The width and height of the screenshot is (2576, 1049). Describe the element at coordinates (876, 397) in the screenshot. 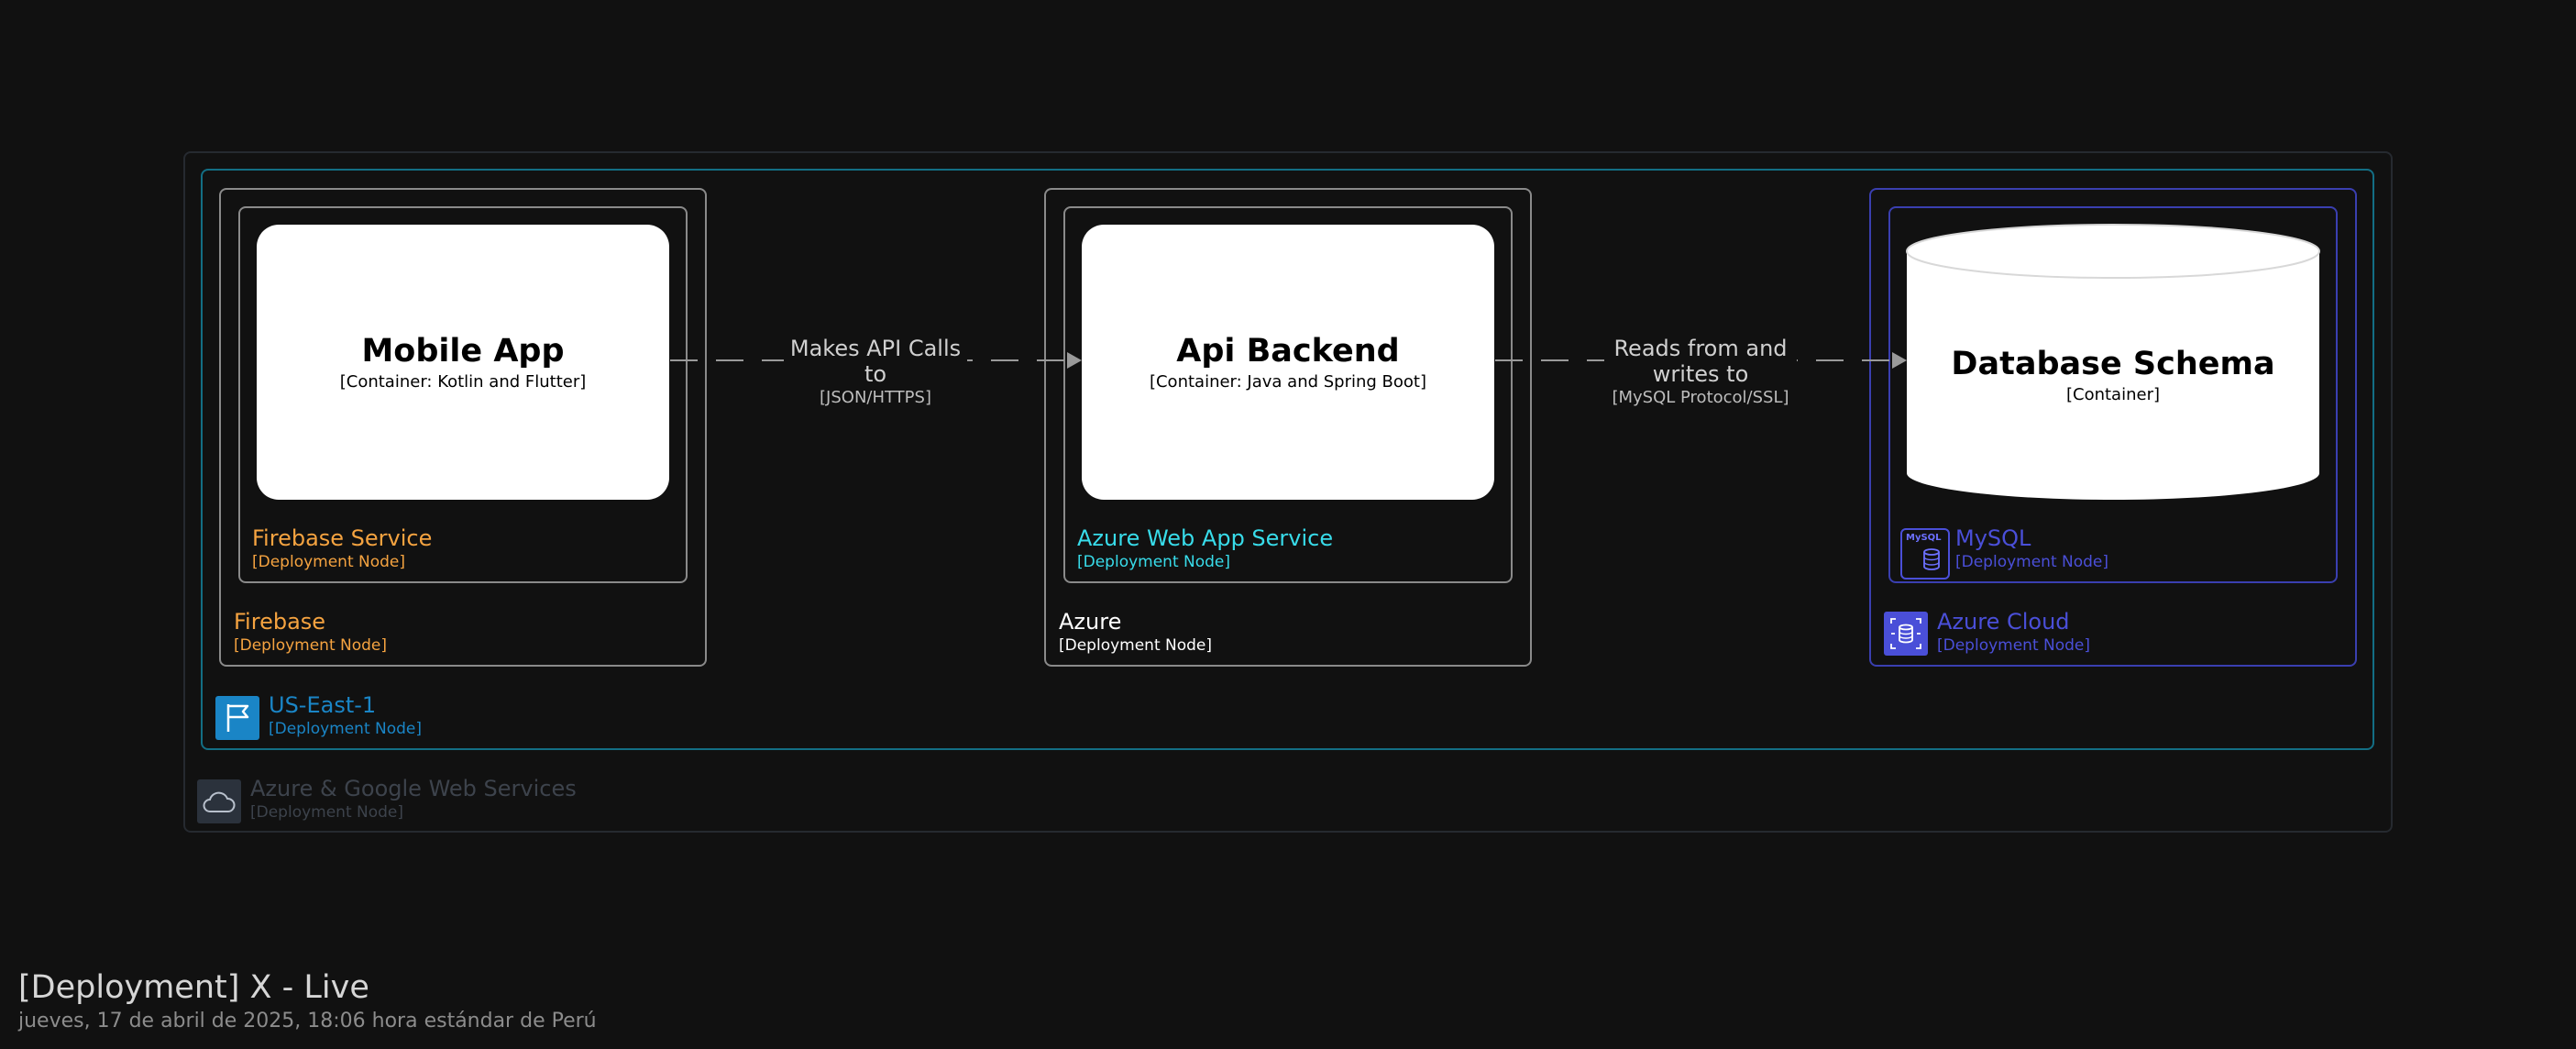

I see `relation-app-to-api-protocol: [JSON/HTTPS]` at that location.